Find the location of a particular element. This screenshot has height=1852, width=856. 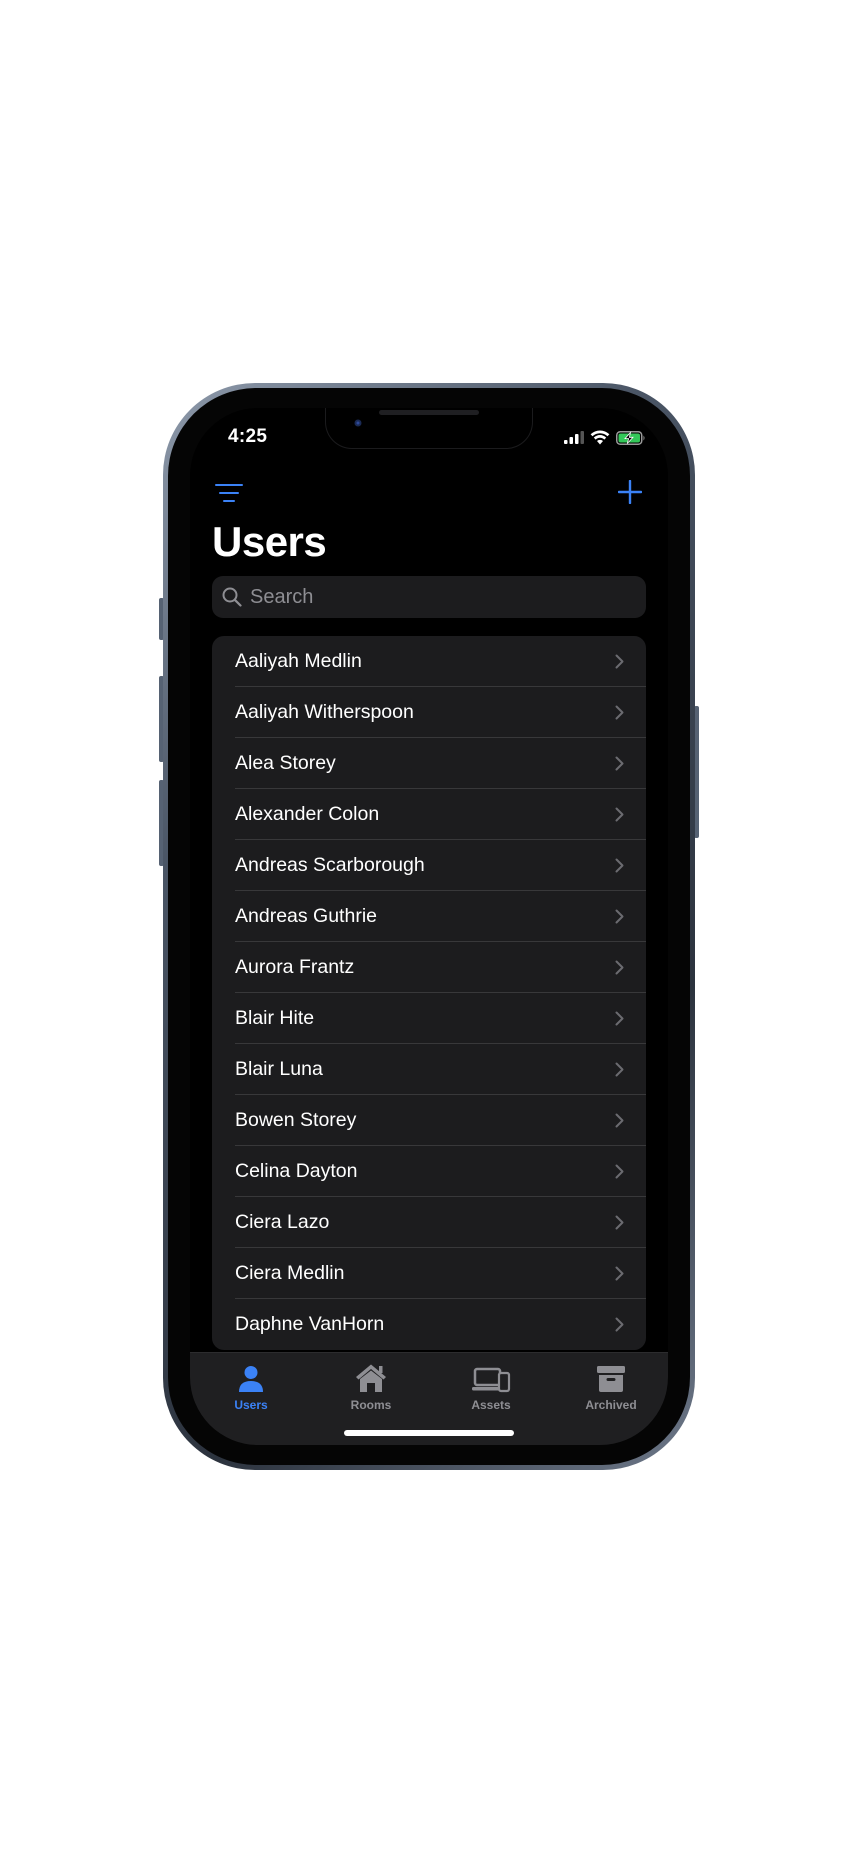

tab-rooms: Rooms is located at coordinates (371, 1389).